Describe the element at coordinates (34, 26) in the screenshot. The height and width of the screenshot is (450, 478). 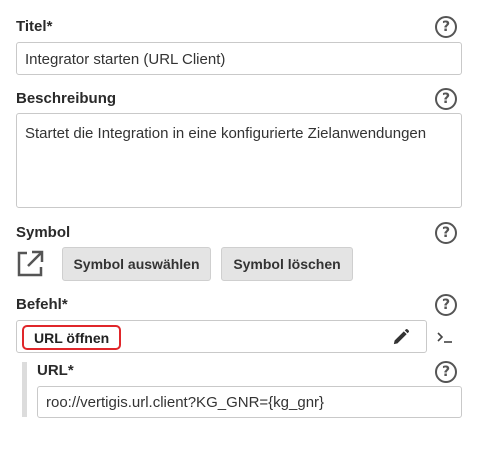
I see `title-label: Titel*` at that location.